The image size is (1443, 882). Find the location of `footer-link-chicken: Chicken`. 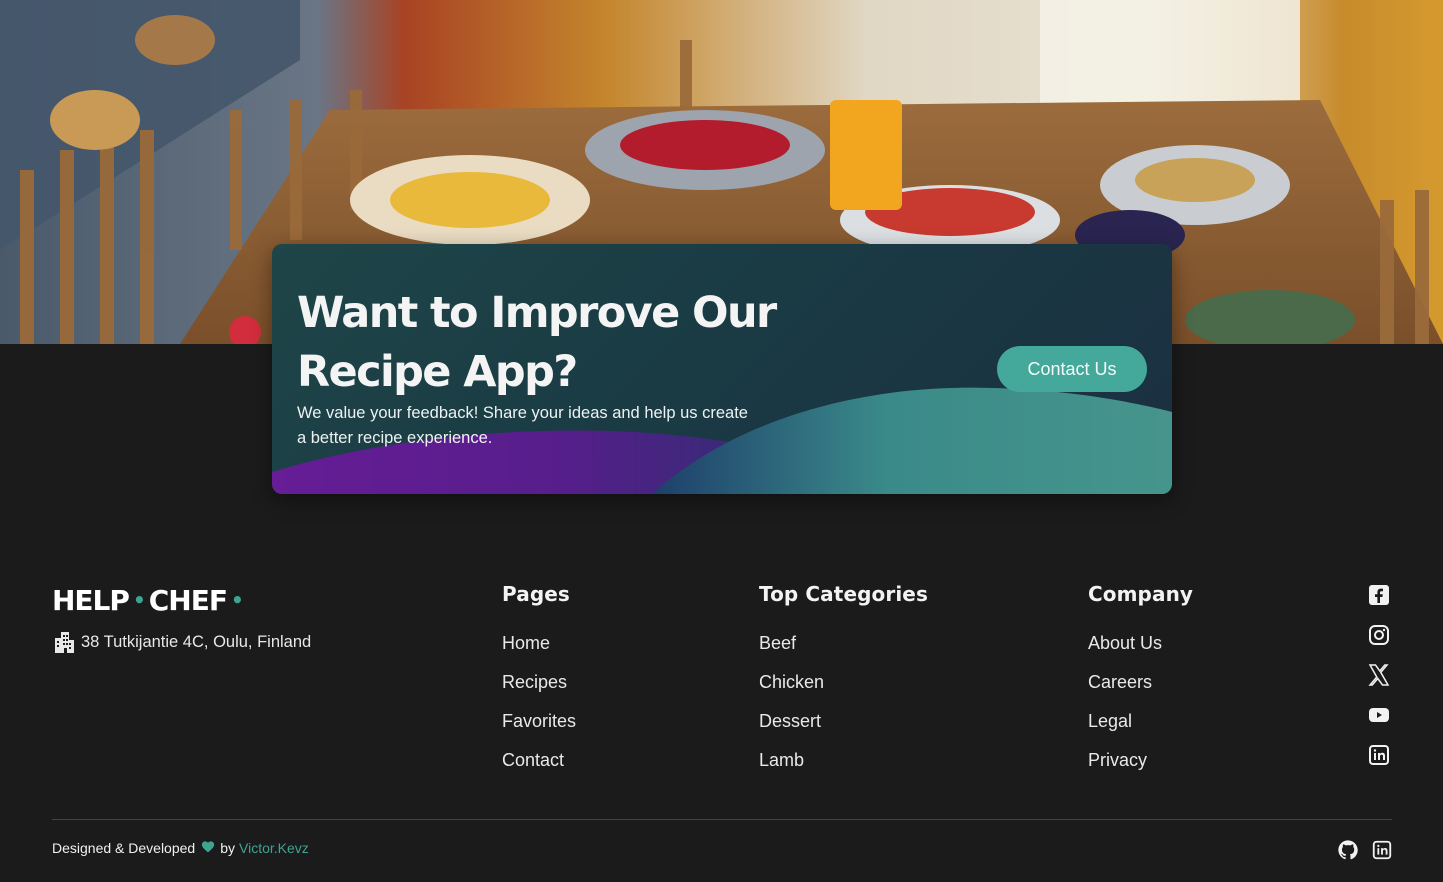

footer-link-chicken: Chicken is located at coordinates (843, 691).